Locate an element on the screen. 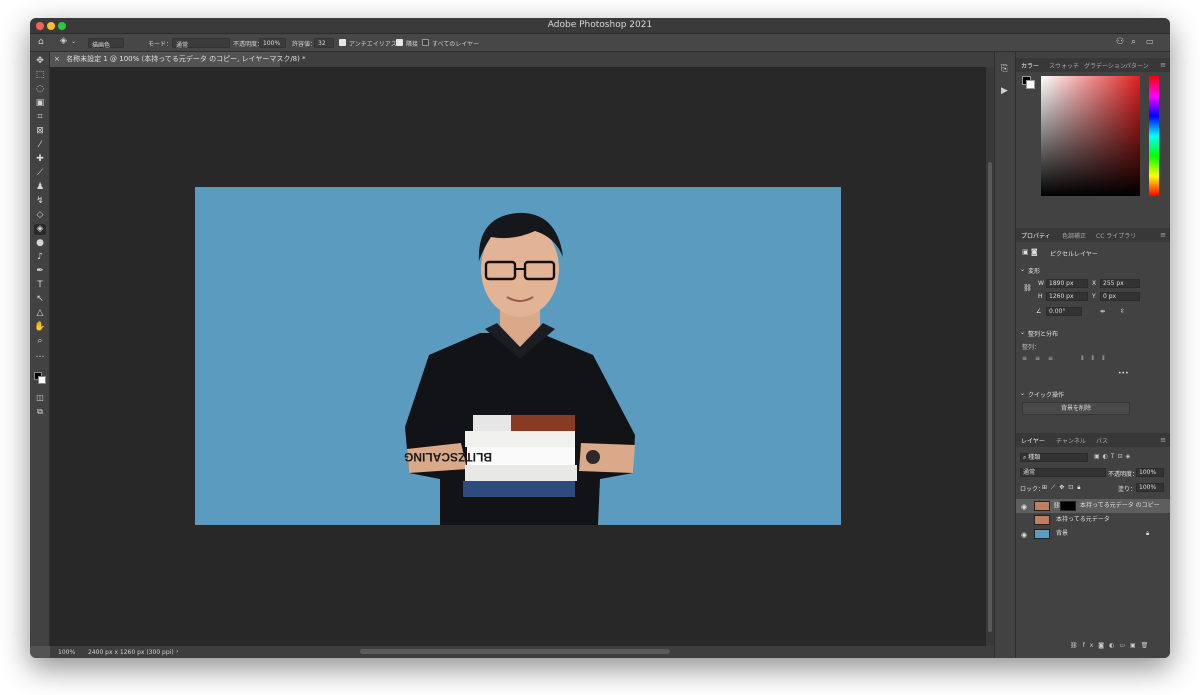 The image size is (1200, 695). flip-vertical-icon: ⇳ is located at coordinates (1122, 311).